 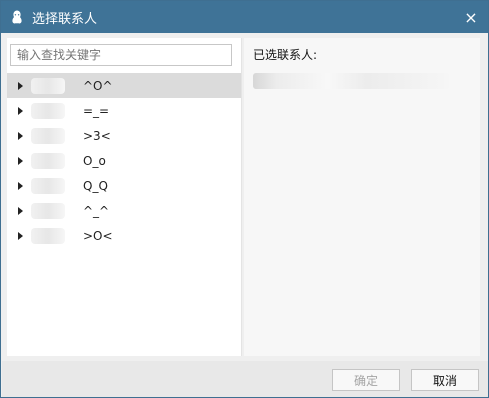 I want to click on tree-item-label: O_o, so click(x=94, y=160).